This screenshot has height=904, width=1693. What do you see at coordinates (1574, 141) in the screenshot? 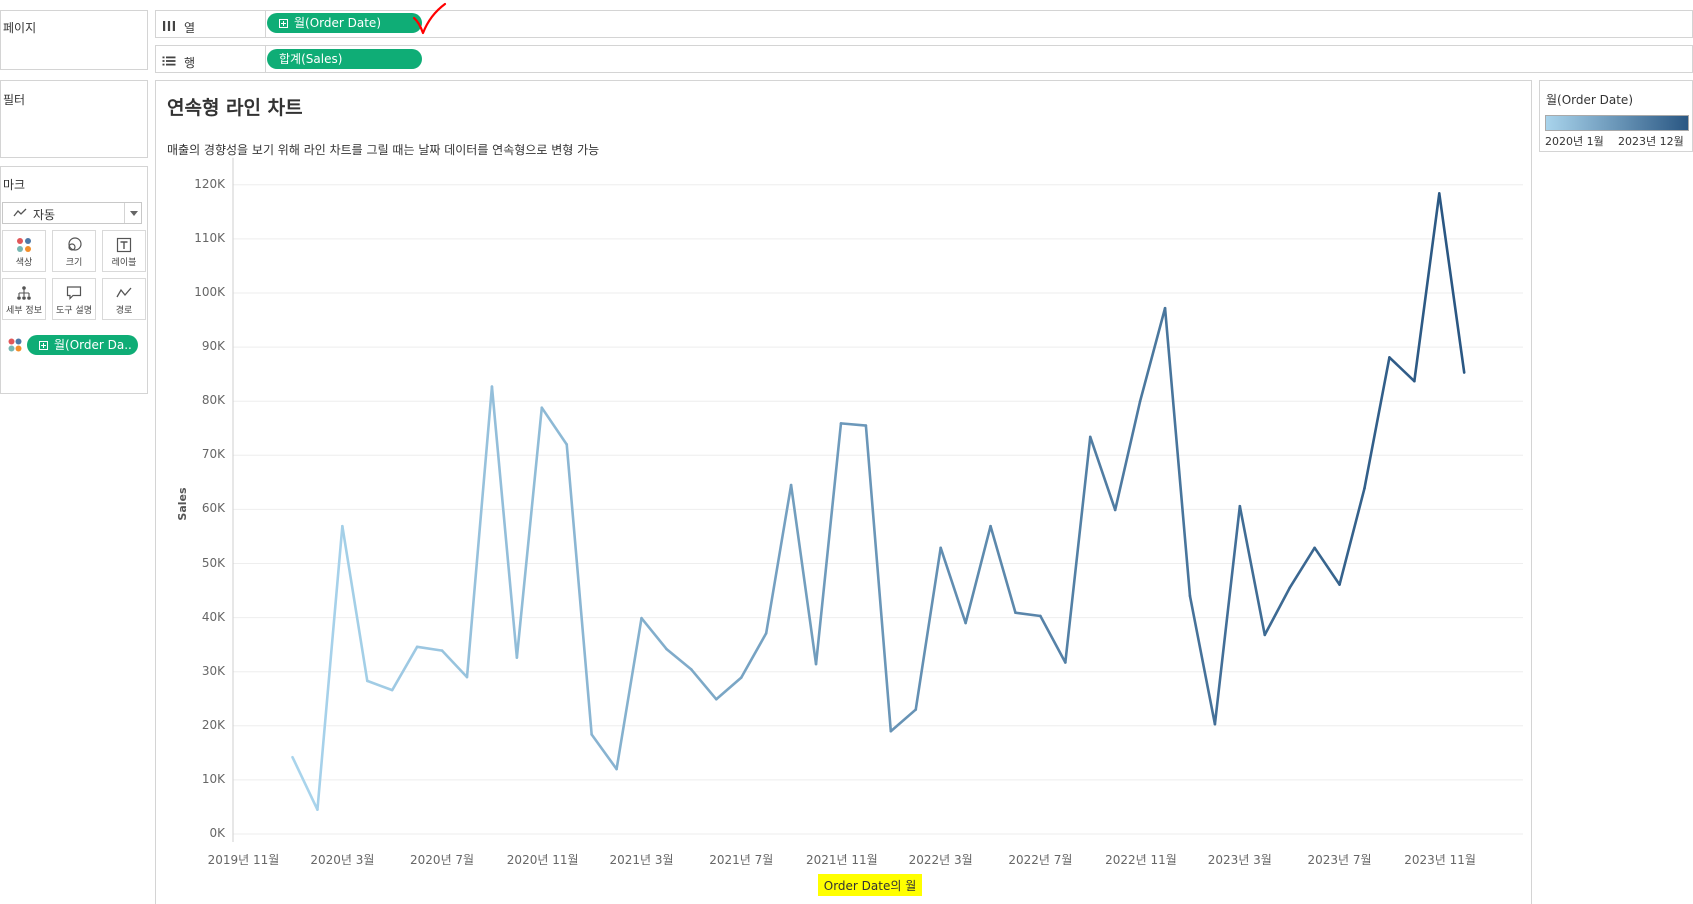
I see `legend-min-label: 2020년 1월` at bounding box center [1574, 141].